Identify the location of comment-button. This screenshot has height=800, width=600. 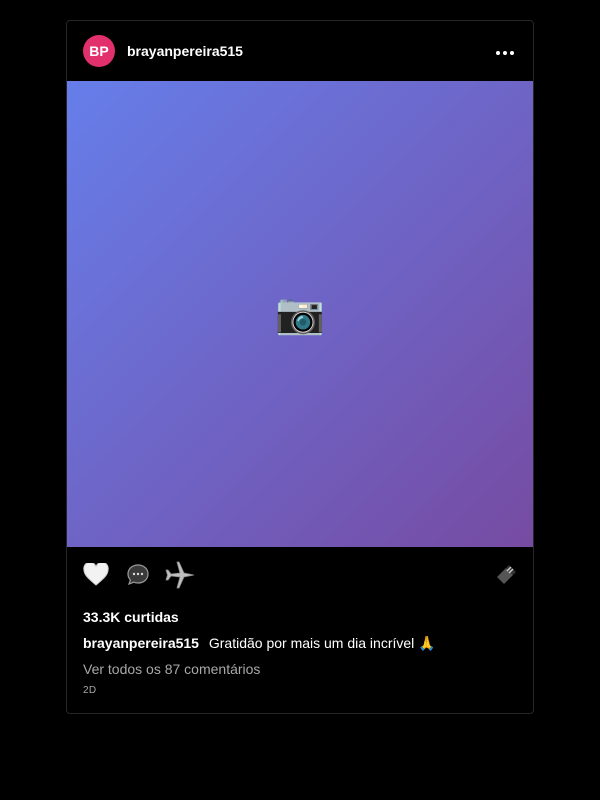
(138, 577).